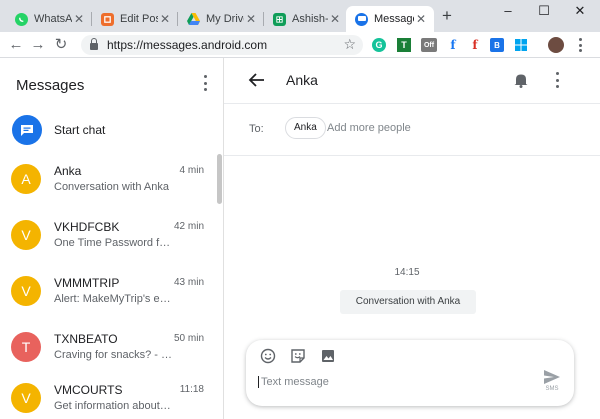  Describe the element at coordinates (580, 11) in the screenshot. I see `close-window-button: ✕` at that location.